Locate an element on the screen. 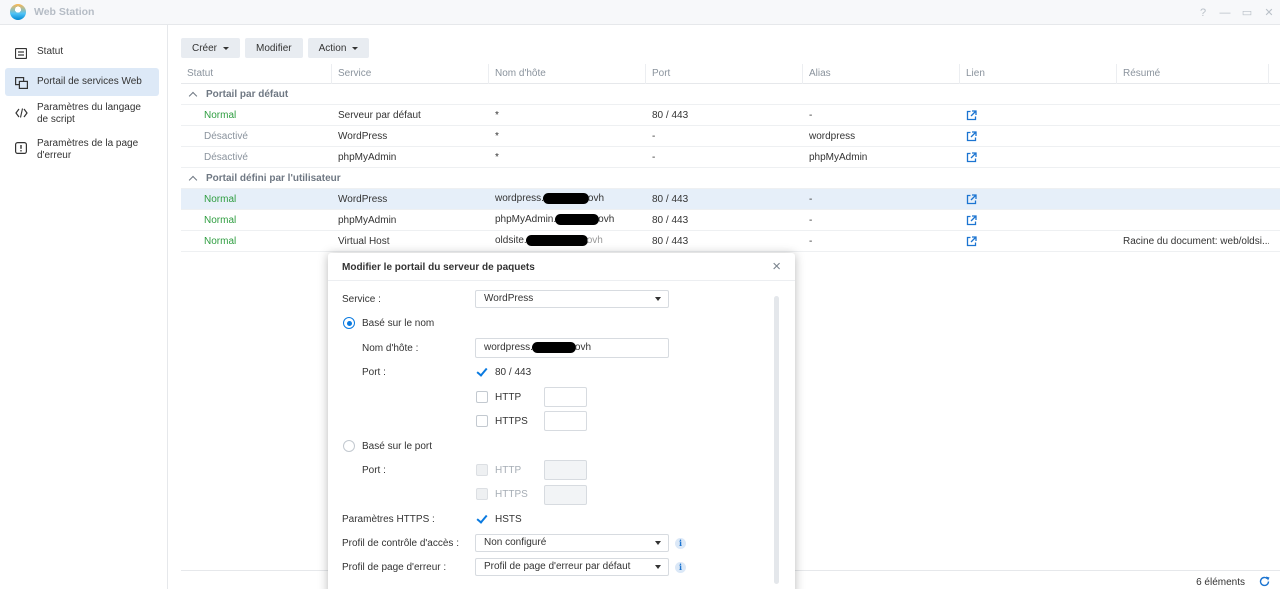 The width and height of the screenshot is (1280, 589). sidebar-item-label: Statut is located at coordinates (50, 51).